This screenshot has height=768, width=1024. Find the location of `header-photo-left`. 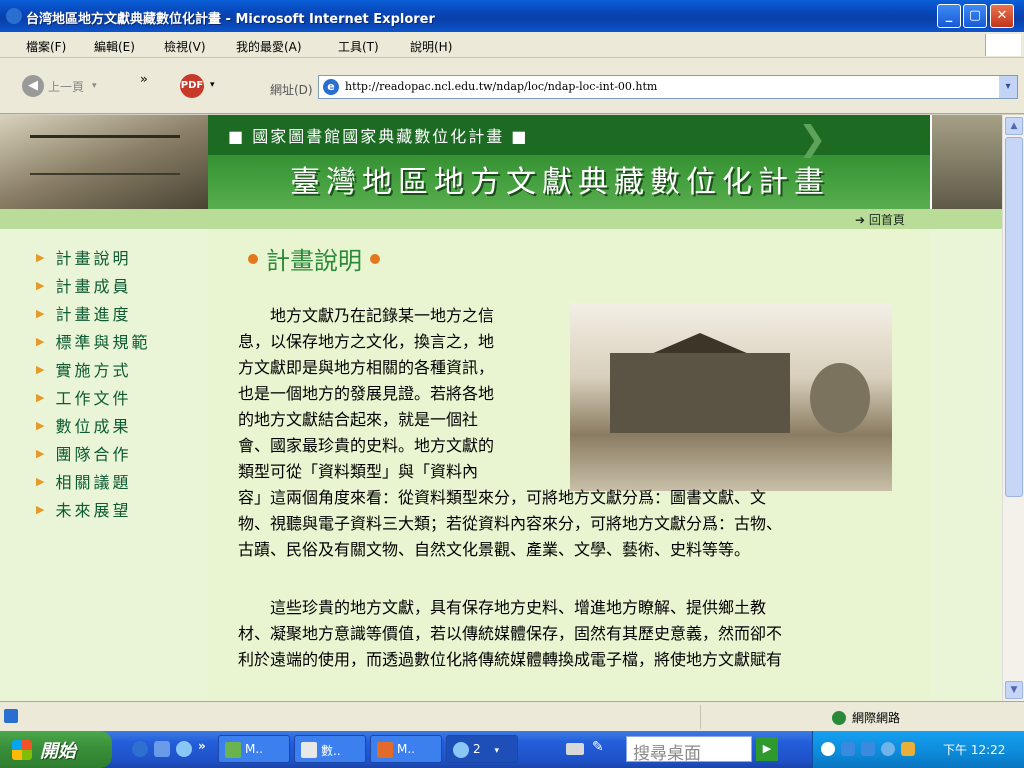

header-photo-left is located at coordinates (104, 162).